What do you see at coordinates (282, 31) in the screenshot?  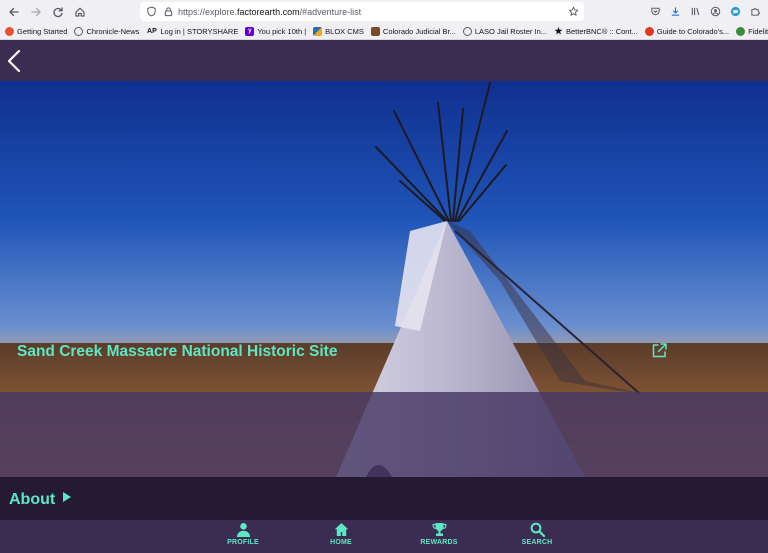 I see `bookmark-label: You pick 10th |` at bounding box center [282, 31].